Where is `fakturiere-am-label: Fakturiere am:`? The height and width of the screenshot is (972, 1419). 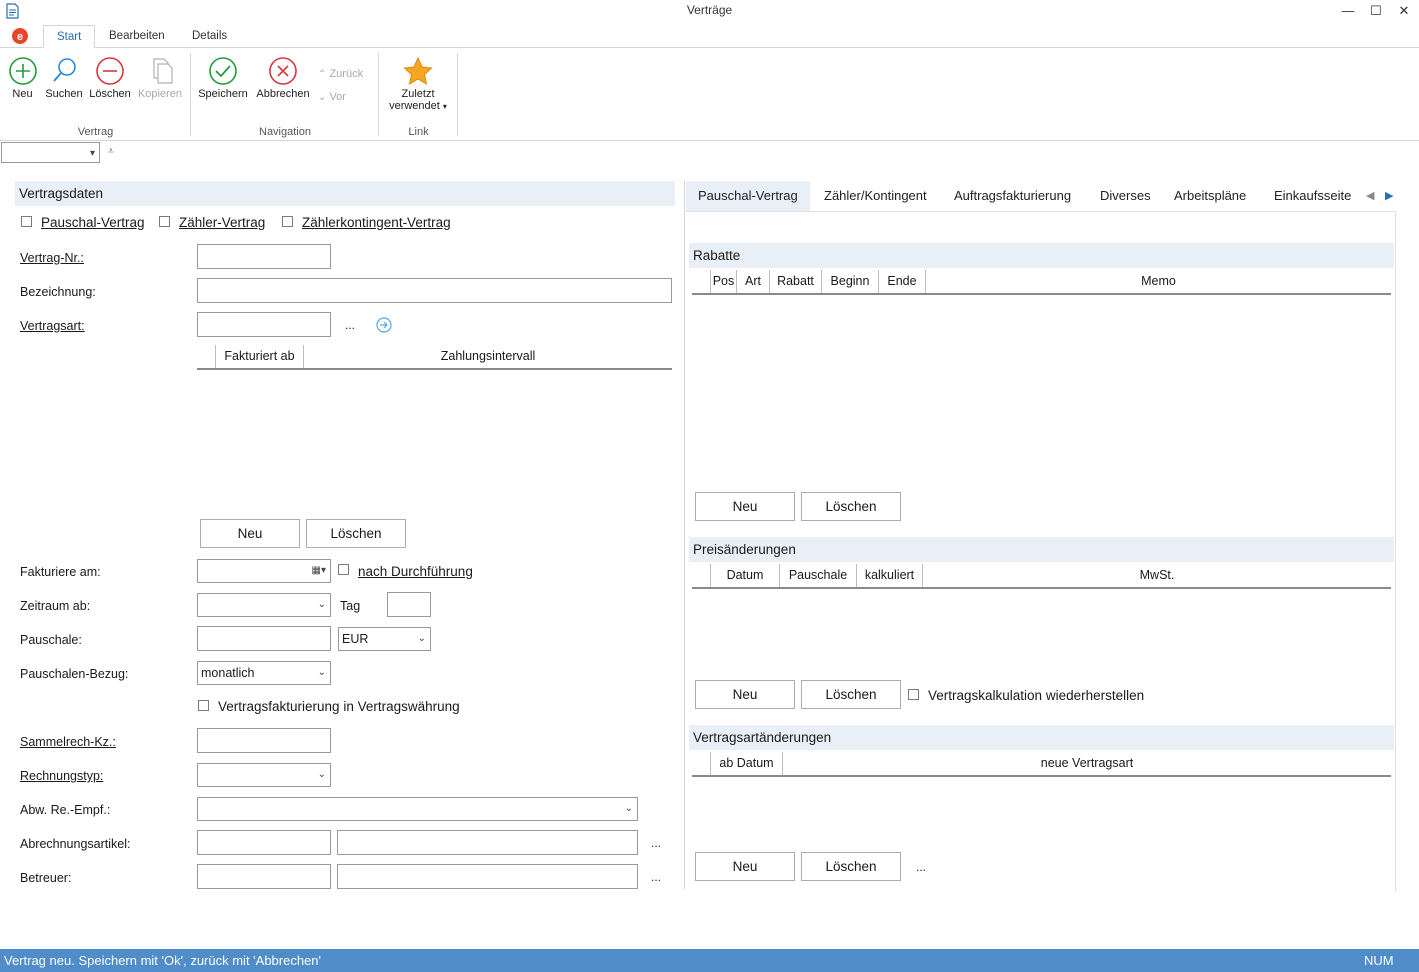 fakturiere-am-label: Fakturiere am: is located at coordinates (60, 572).